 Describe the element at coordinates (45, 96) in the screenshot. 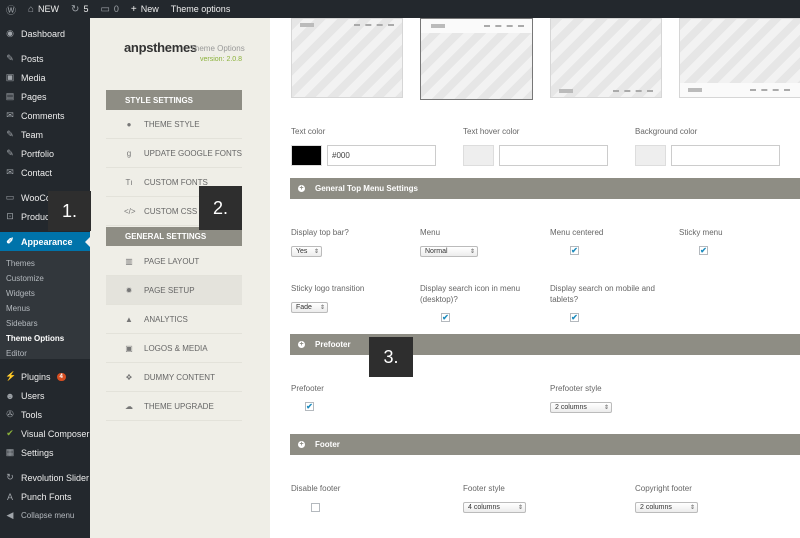

I see `menu-item-pages: ▤ Pages` at that location.